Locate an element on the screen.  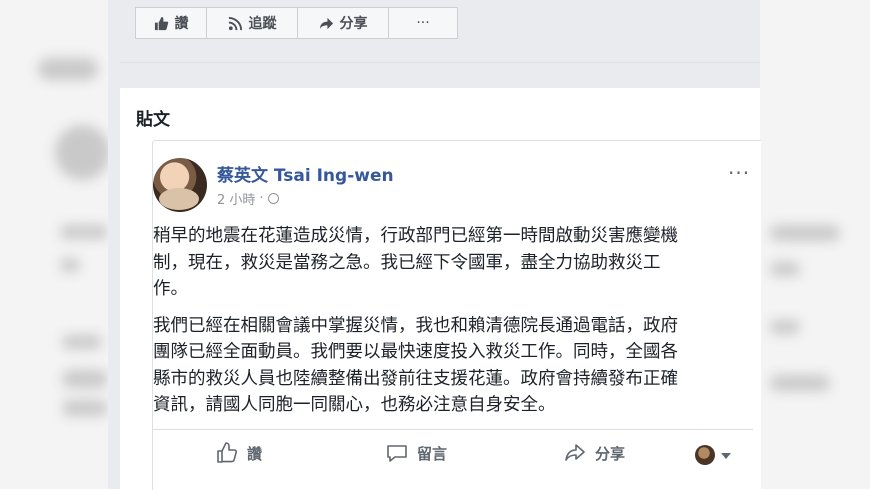
comment-button: 留言 is located at coordinates (416, 453).